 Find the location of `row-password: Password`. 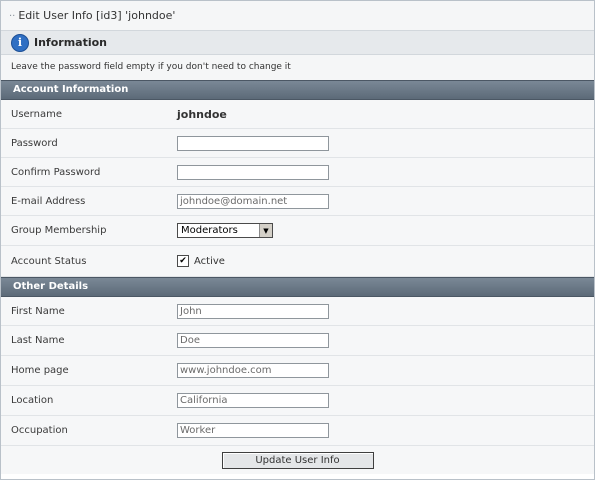

row-password: Password is located at coordinates (297, 143).